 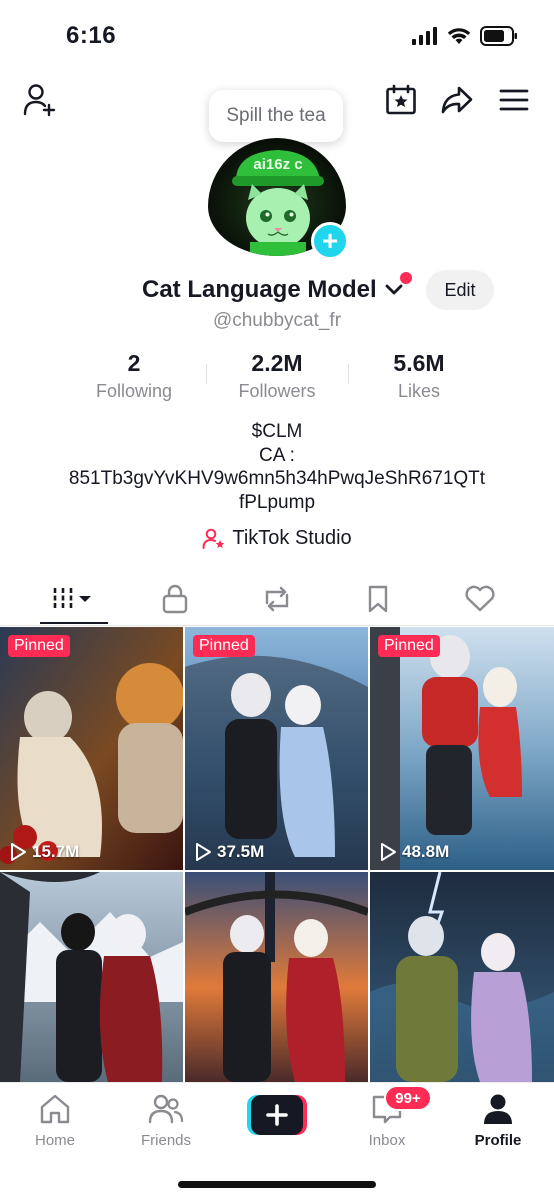 I want to click on tab-liked, so click(x=480, y=599).